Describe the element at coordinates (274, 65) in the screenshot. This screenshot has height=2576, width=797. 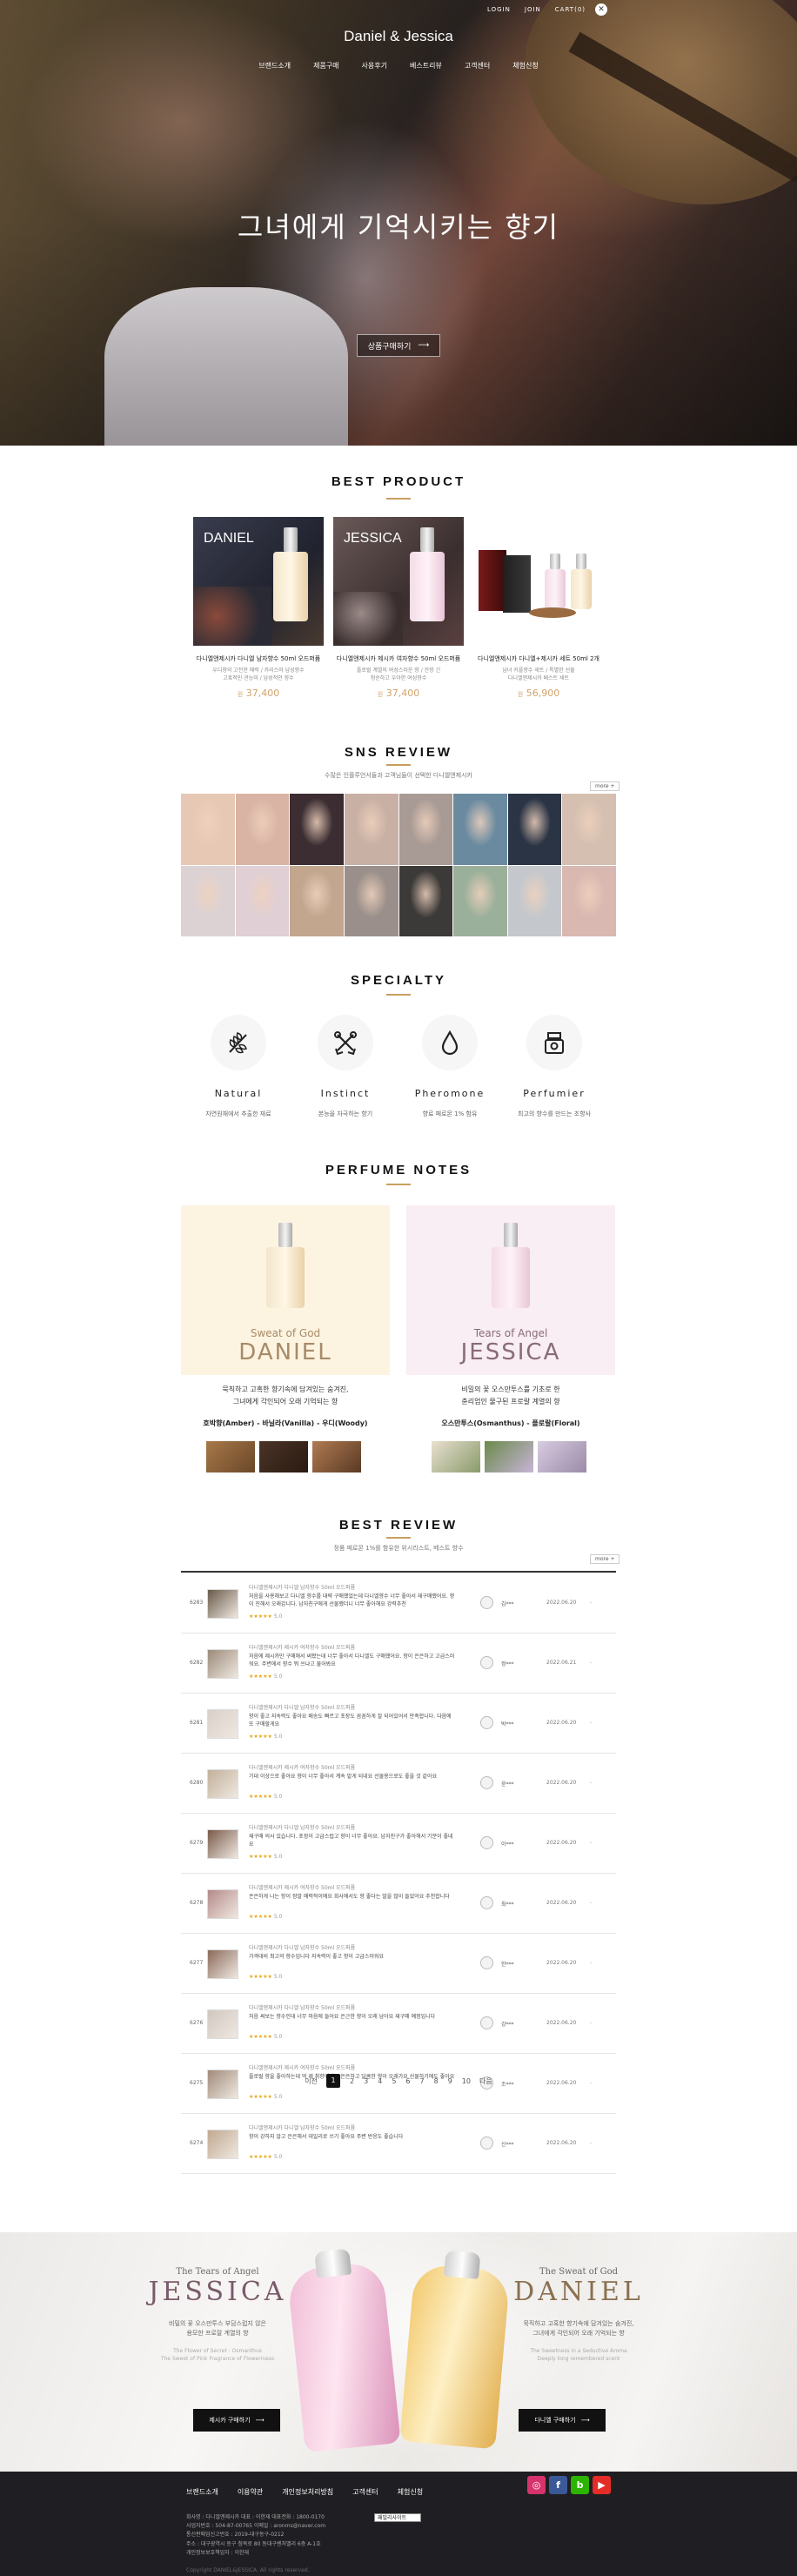
I see `nav-item-brand: 브랜드소개` at that location.